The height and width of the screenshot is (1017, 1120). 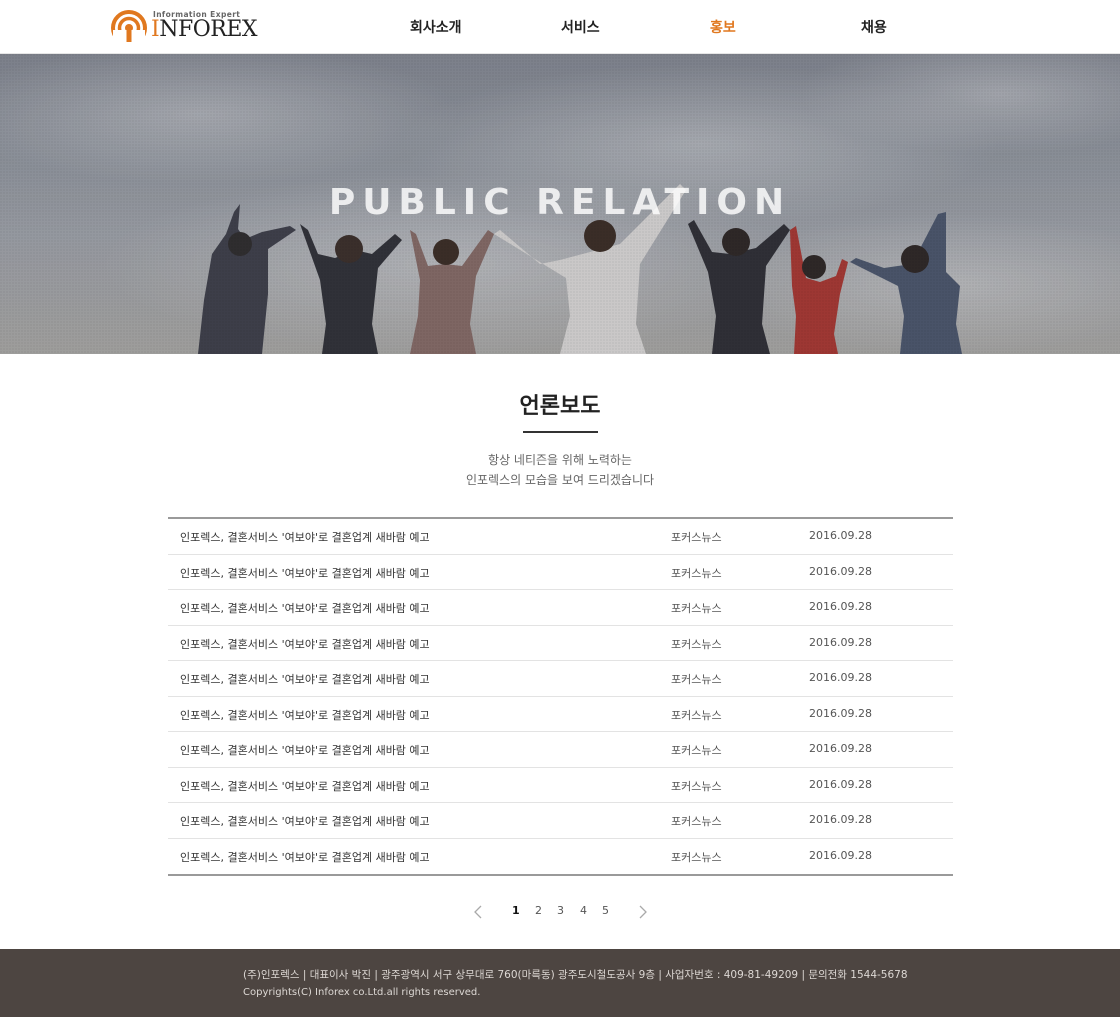 What do you see at coordinates (643, 911) in the screenshot?
I see `chevron-right-icon` at bounding box center [643, 911].